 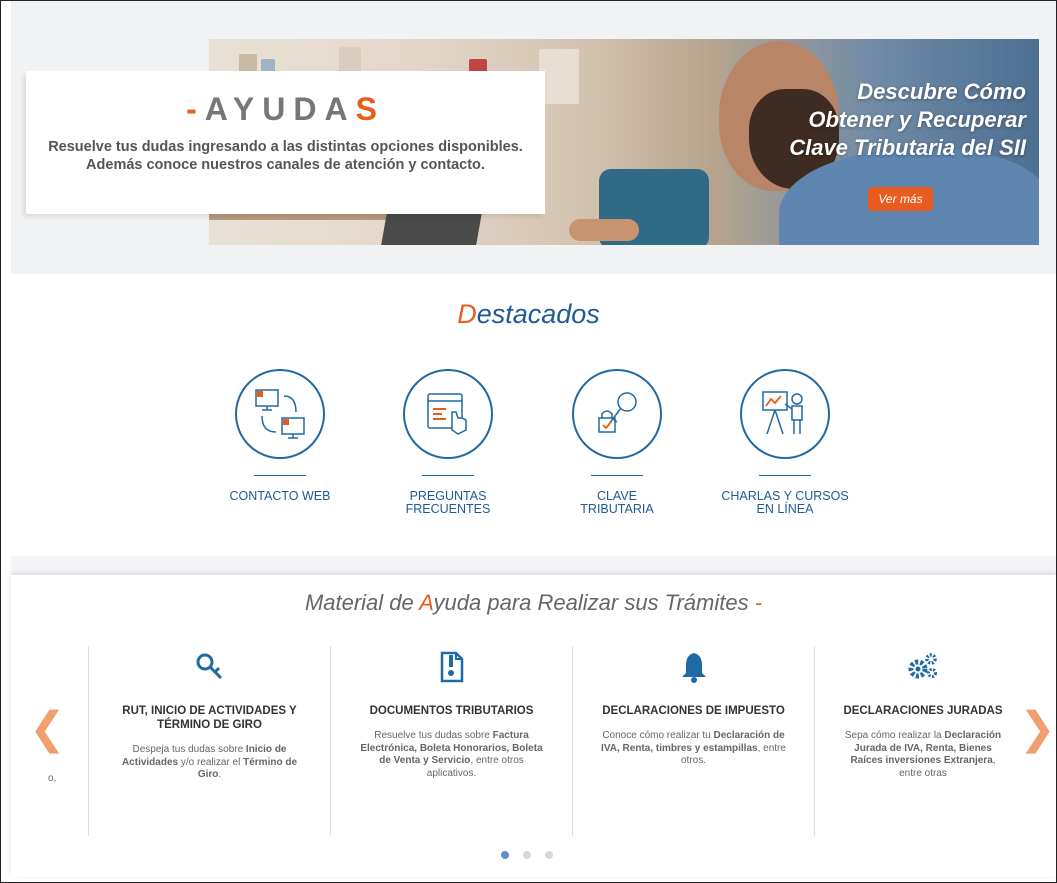 I want to click on title-suffix: S, so click(x=370, y=109).